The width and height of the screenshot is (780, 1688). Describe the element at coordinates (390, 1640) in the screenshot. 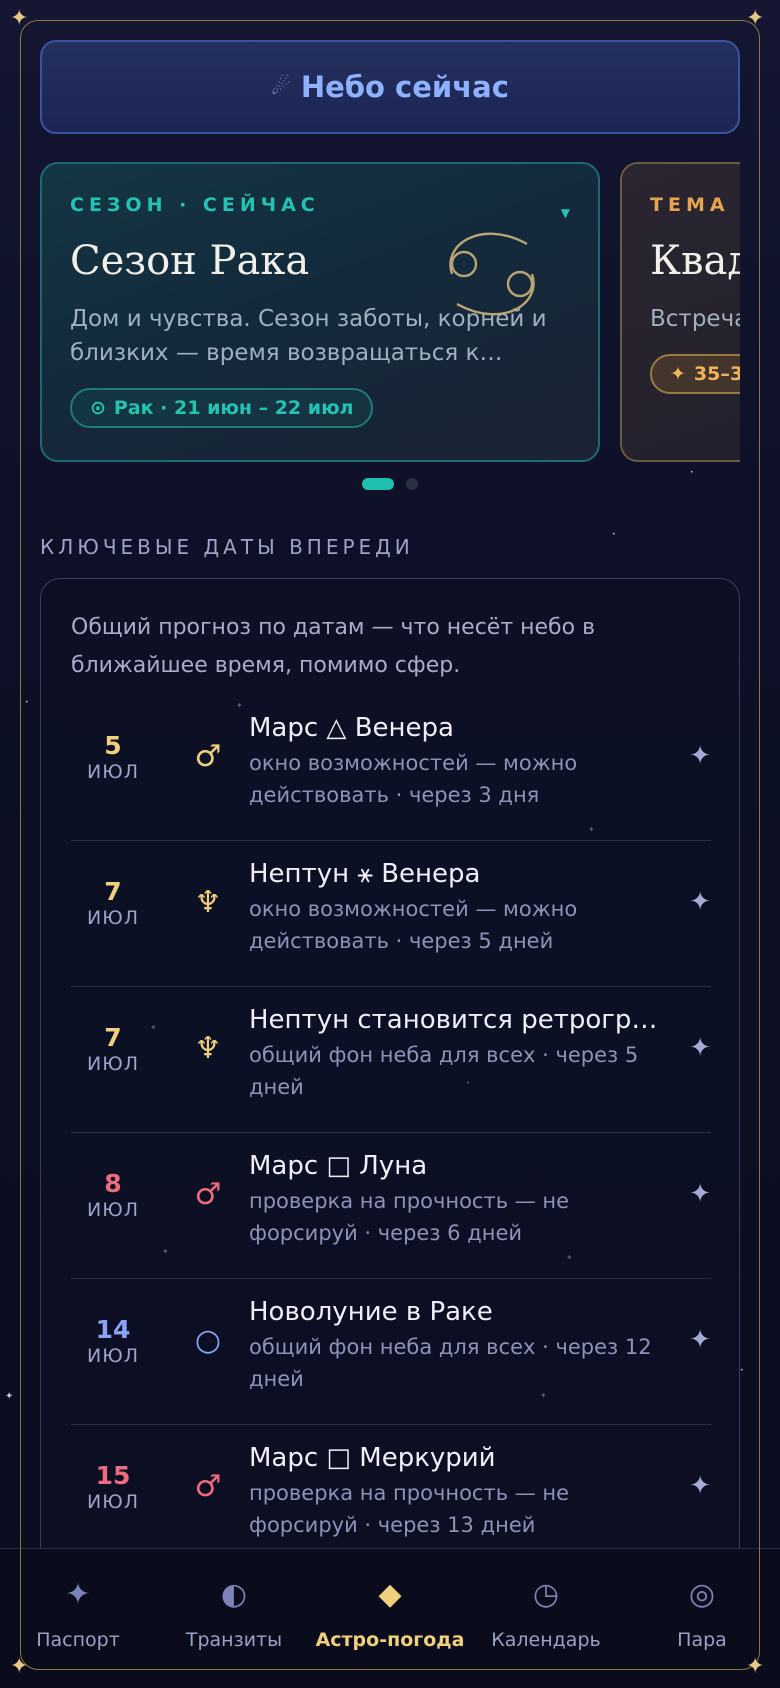

I see `tab-label: Астро-погода` at that location.